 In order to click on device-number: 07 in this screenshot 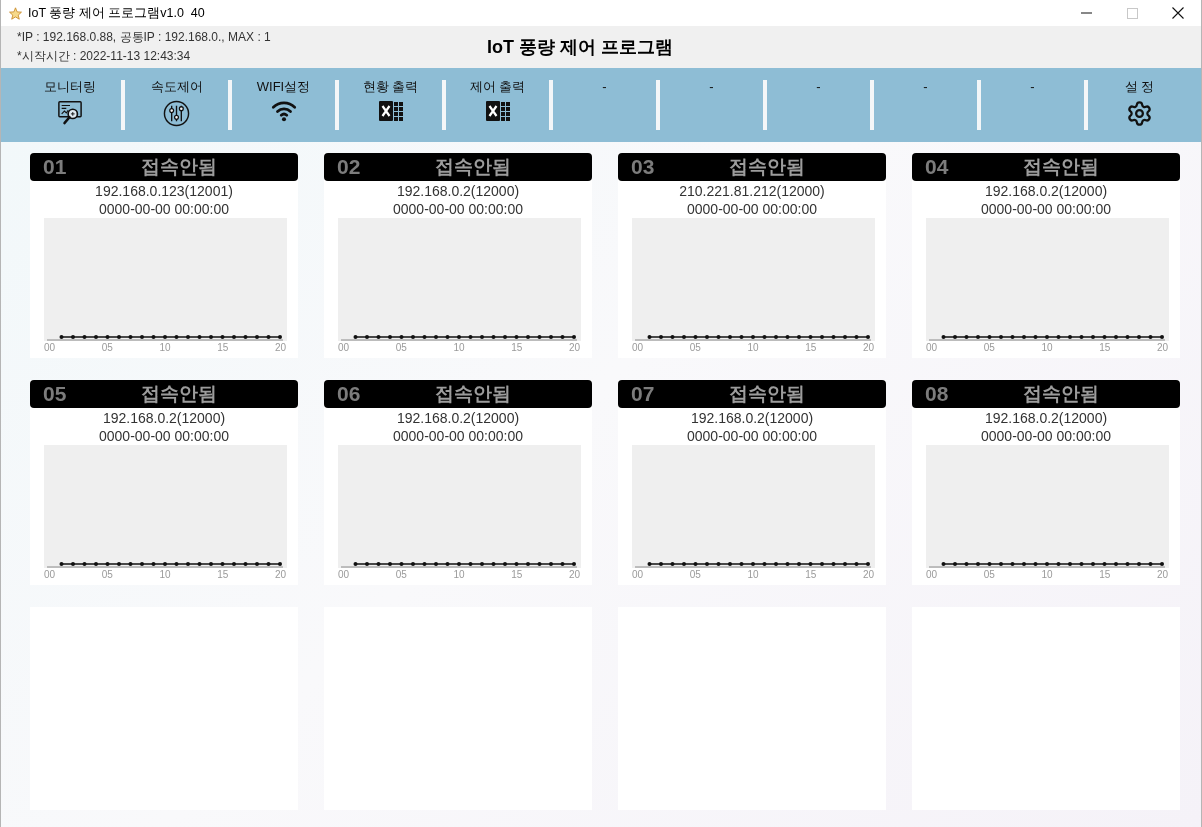, I will do `click(643, 394)`.